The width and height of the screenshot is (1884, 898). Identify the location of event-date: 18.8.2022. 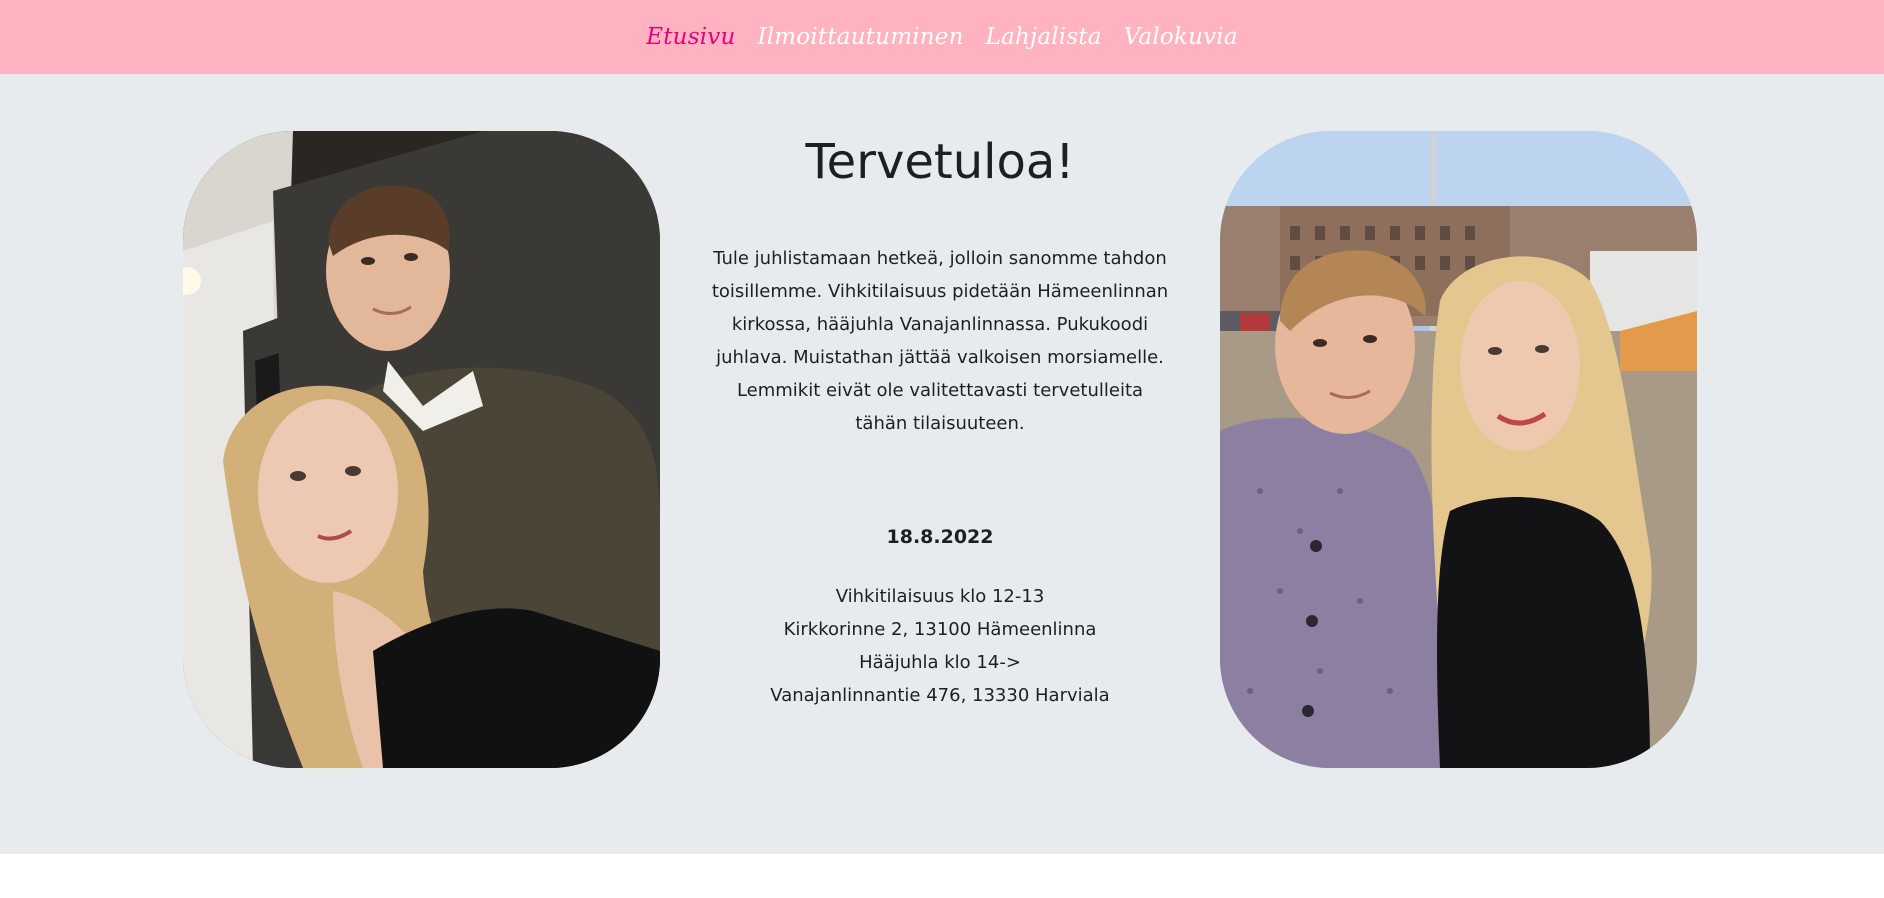
(940, 537).